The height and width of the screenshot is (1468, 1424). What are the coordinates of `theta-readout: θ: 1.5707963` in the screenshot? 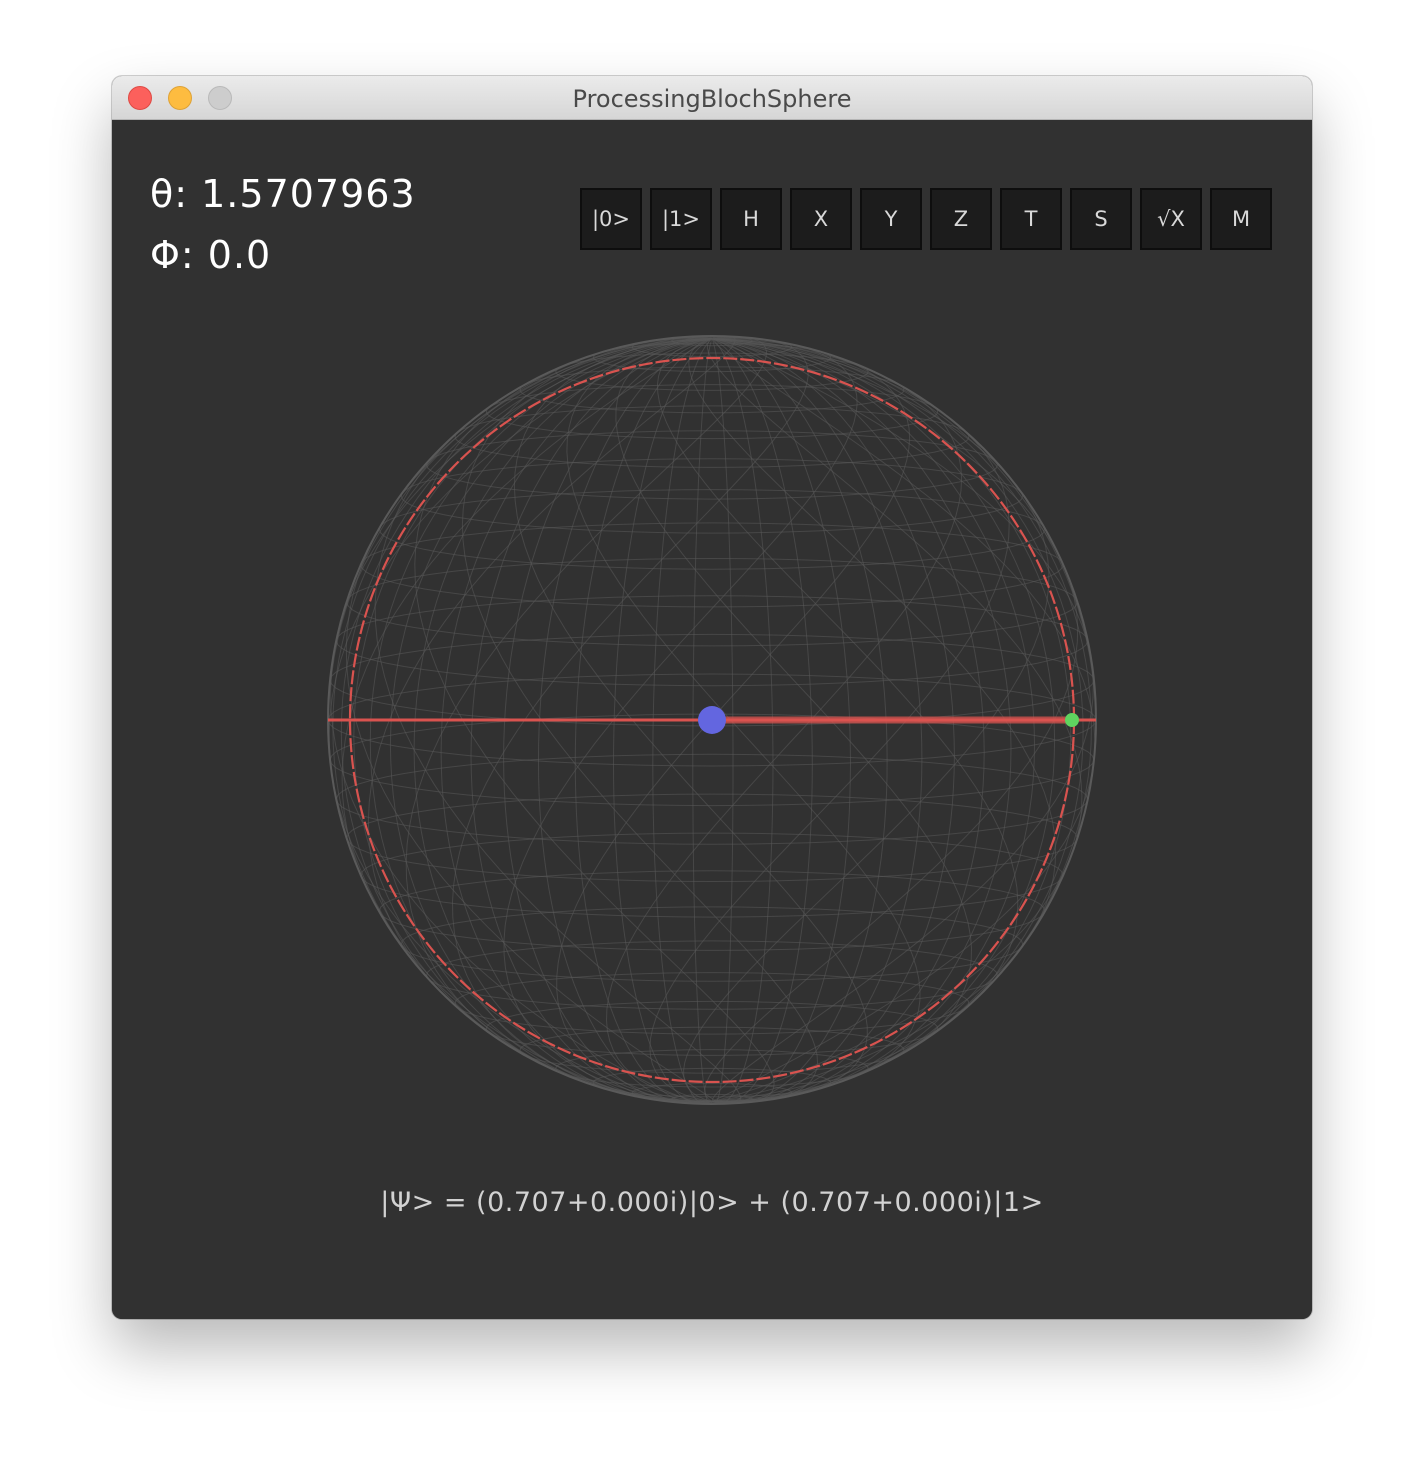 It's located at (283, 194).